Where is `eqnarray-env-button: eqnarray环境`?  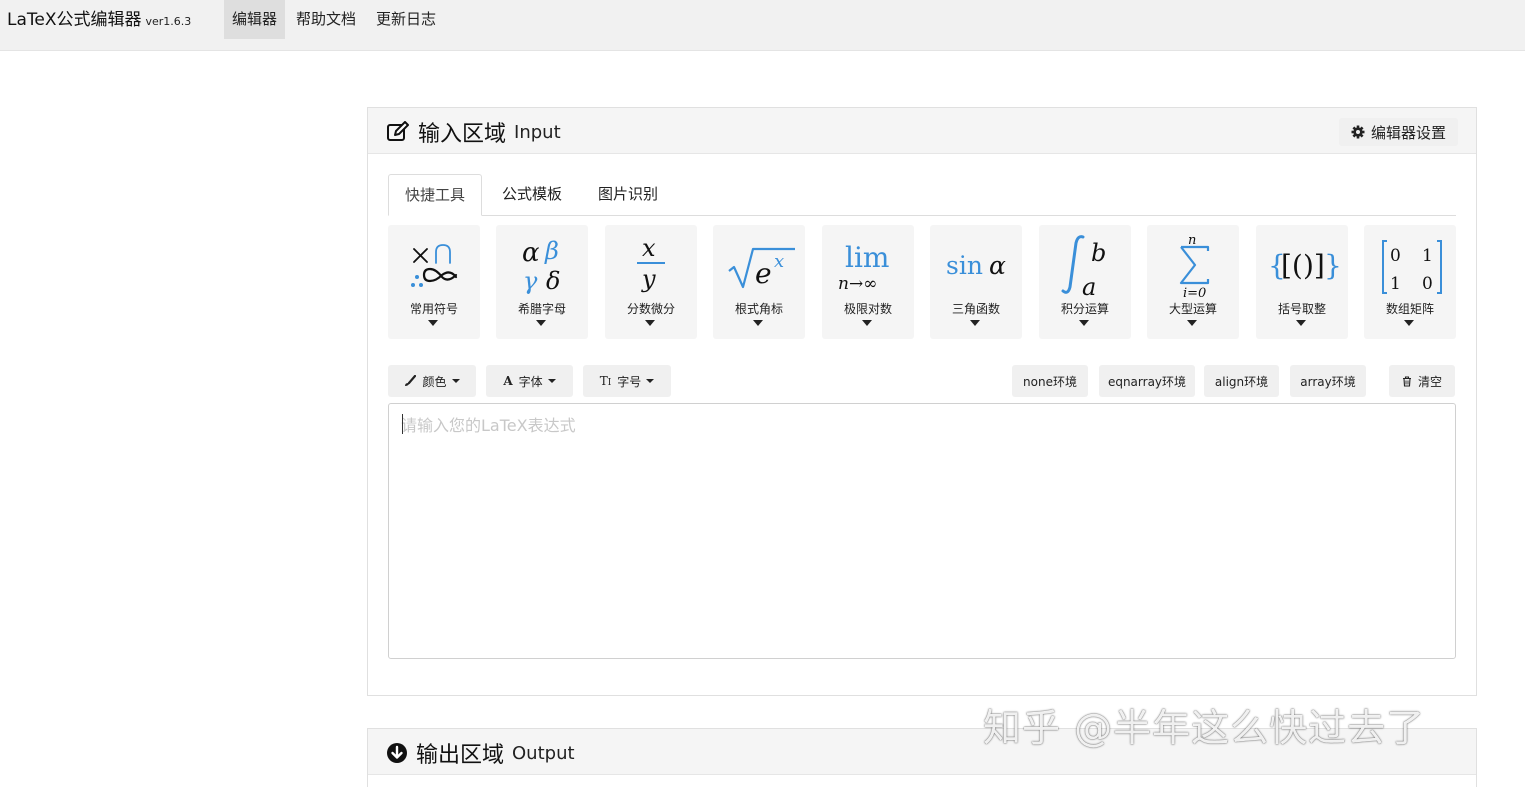
eqnarray-env-button: eqnarray环境 is located at coordinates (1147, 381).